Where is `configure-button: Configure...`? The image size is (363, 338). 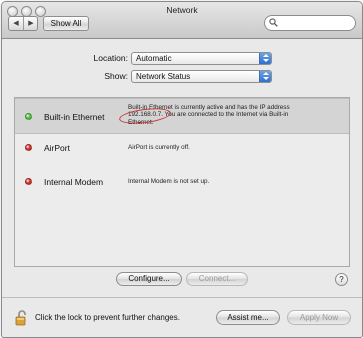
configure-button: Configure... is located at coordinates (149, 279).